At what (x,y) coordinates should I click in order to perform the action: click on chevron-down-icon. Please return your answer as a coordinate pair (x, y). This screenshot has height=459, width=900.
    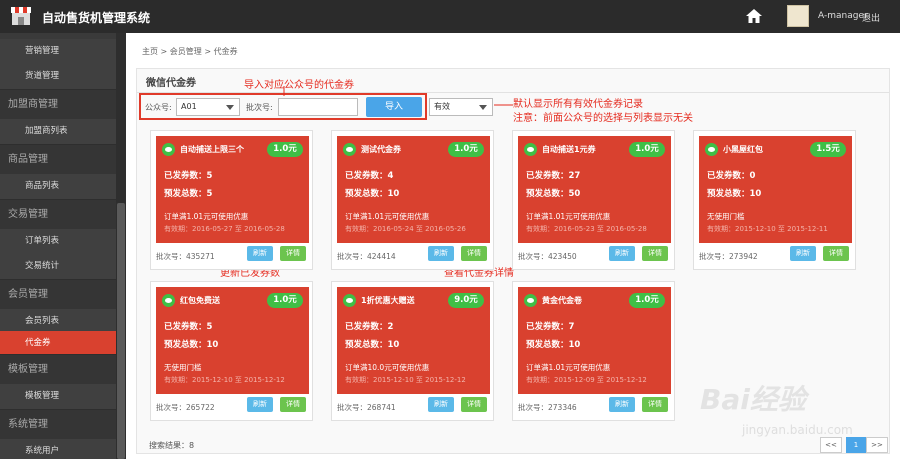
    Looking at the image, I should click on (230, 107).